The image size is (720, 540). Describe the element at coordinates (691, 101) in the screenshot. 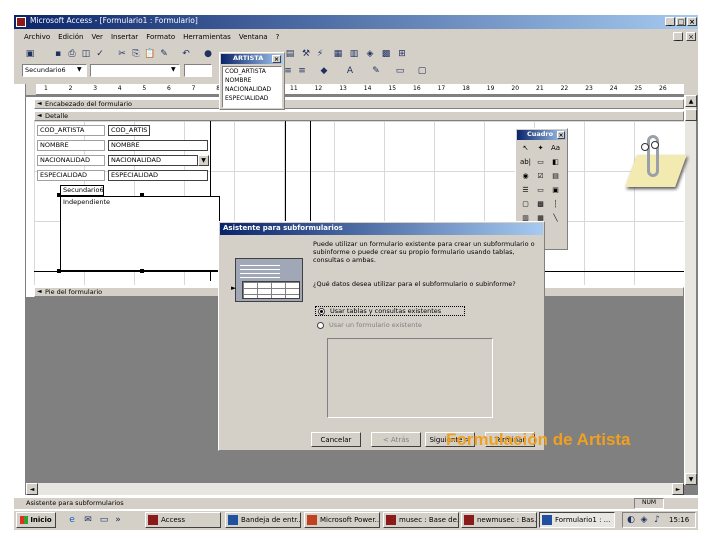

I see `scroll-up-button: ▲` at that location.